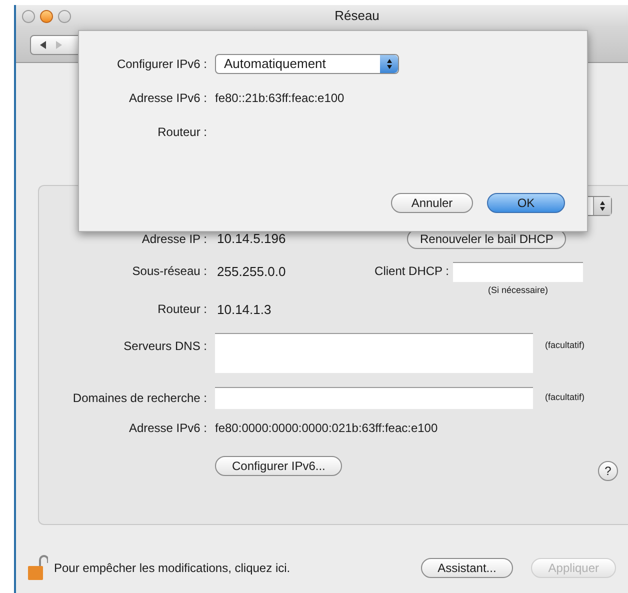  Describe the element at coordinates (252, 272) in the screenshot. I see `subnet-value: 255.255.0.0` at that location.